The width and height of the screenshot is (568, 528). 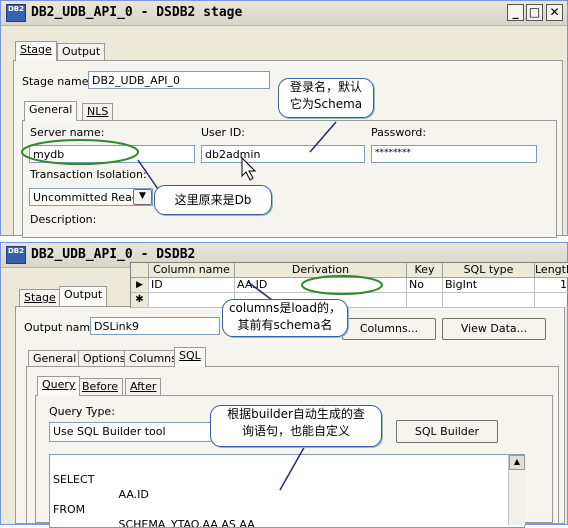 What do you see at coordinates (296, 426) in the screenshot?
I see `callout-builder: 根据builder自动生成的查 询语句，也能自定义` at bounding box center [296, 426].